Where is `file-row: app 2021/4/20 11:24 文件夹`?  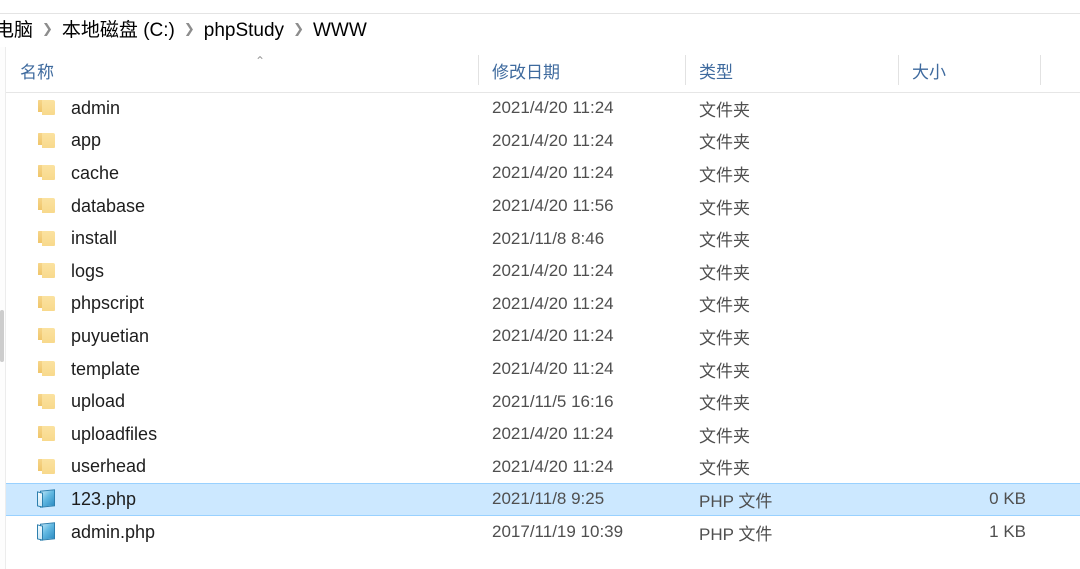
file-row: app 2021/4/20 11:24 文件夹 is located at coordinates (543, 141).